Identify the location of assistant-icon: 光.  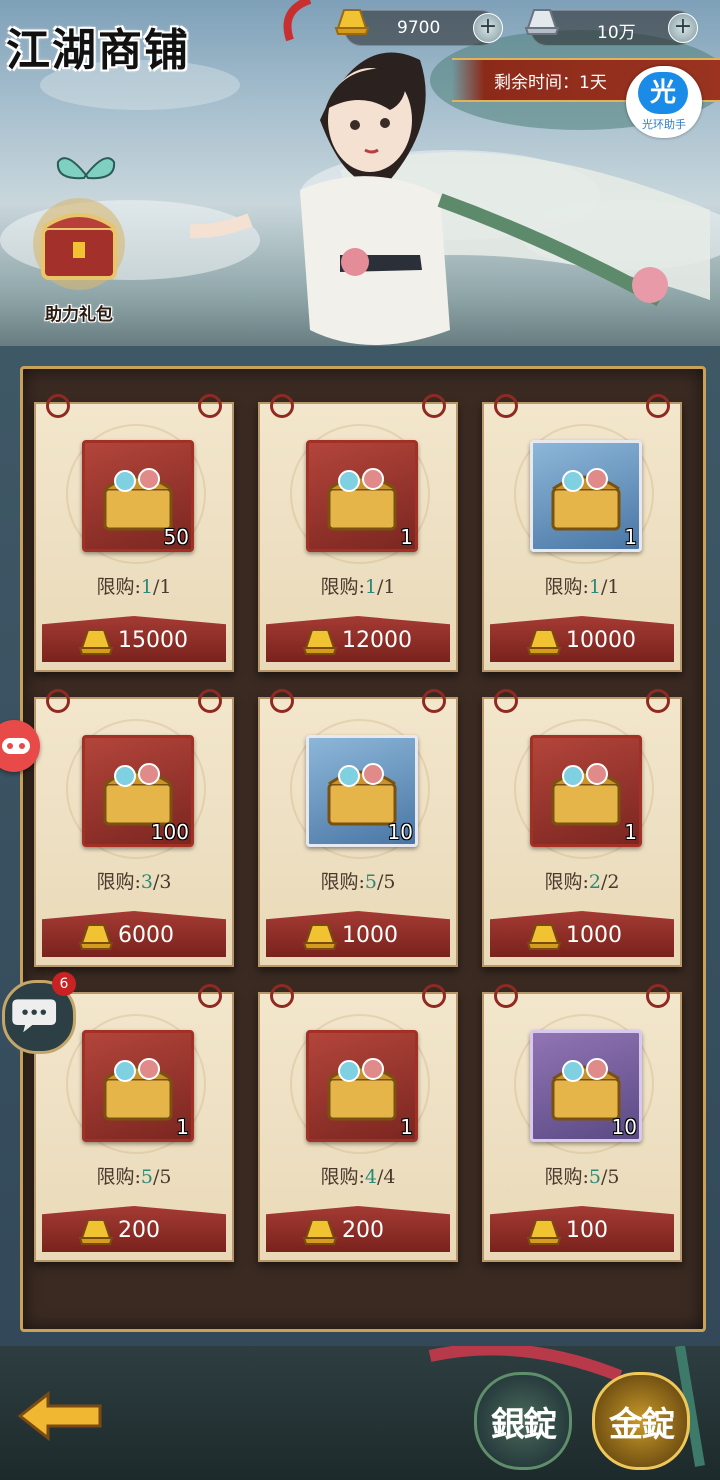
(663, 93).